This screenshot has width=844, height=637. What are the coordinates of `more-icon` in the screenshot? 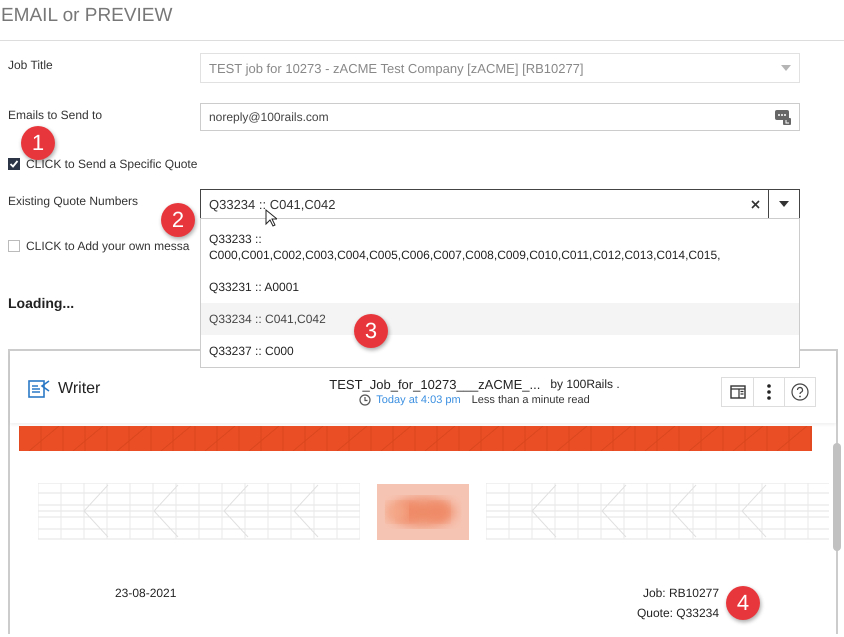 It's located at (769, 392).